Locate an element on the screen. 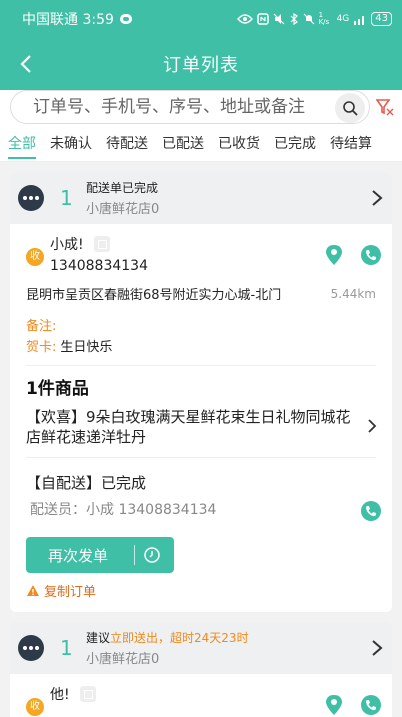 This screenshot has height=717, width=402. mute-icon is located at coordinates (278, 19).